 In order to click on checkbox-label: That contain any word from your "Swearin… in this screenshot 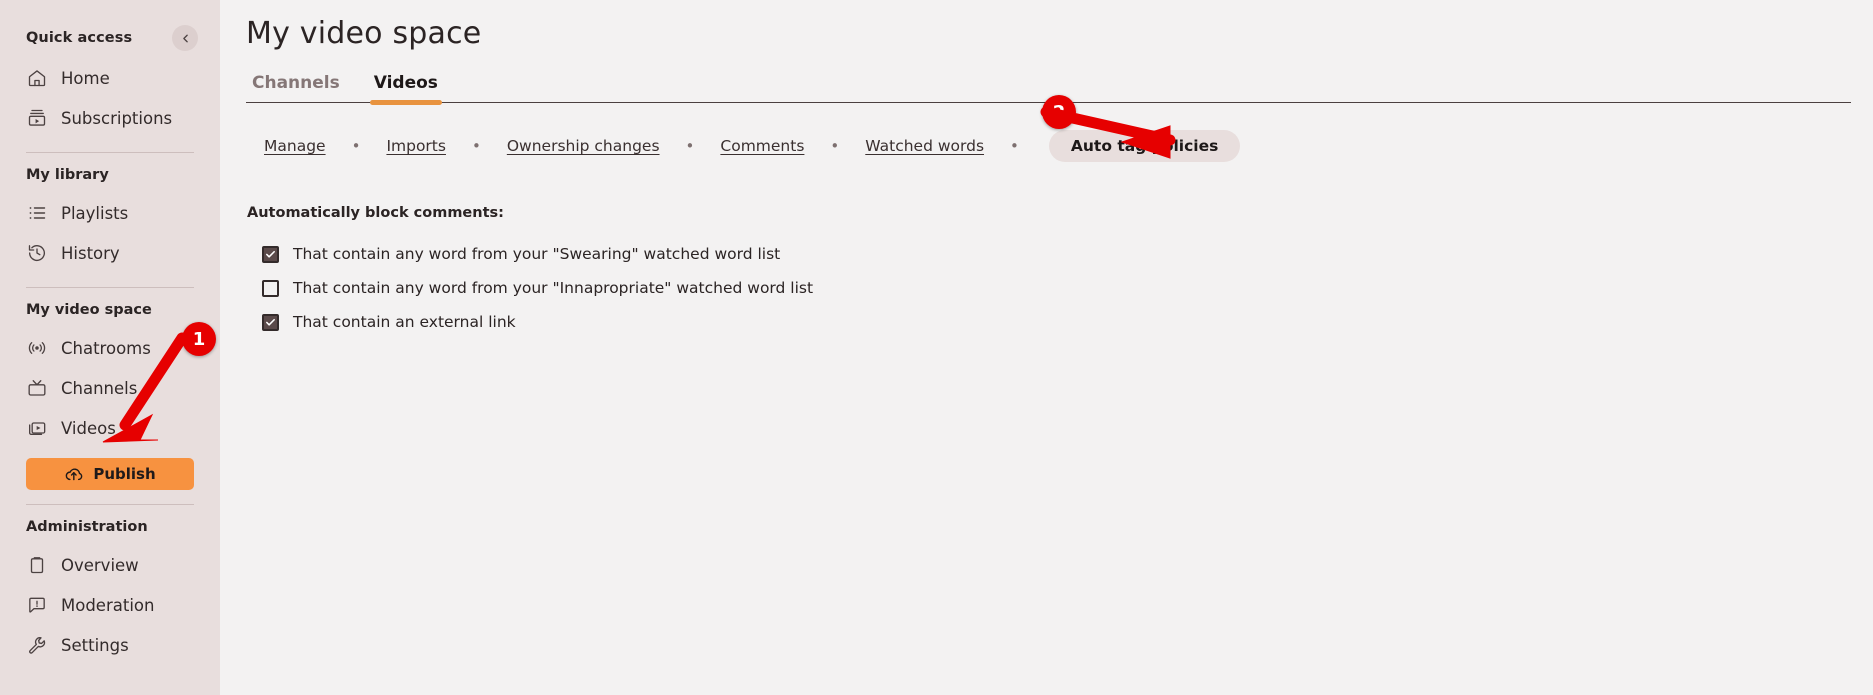, I will do `click(537, 254)`.